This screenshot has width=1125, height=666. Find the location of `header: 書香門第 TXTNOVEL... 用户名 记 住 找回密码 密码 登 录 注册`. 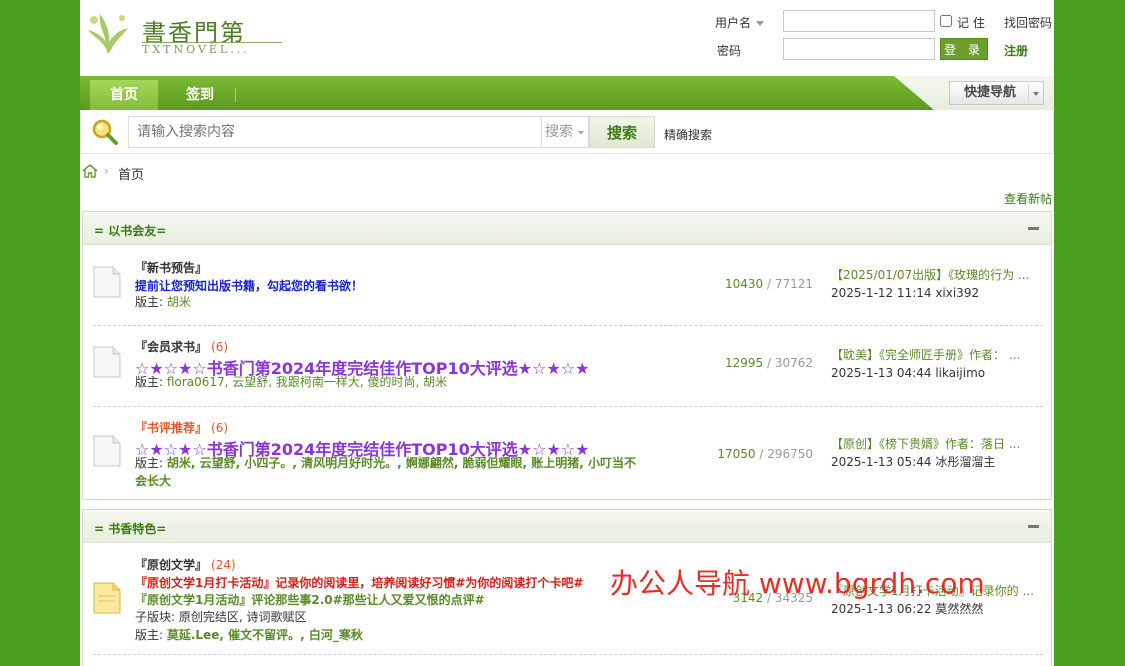

header: 書香門第 TXTNOVEL... 用户名 记 住 找回密码 密码 登 录 注册 is located at coordinates (567, 38).